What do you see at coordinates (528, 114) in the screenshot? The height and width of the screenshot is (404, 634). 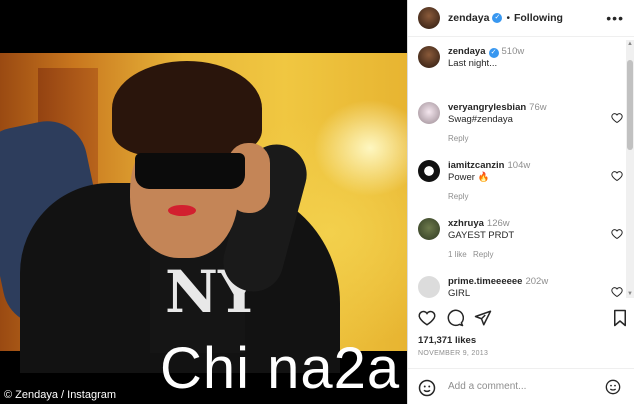 I see `comment-text: veryangrylesbian 76w Swag#zendaya` at bounding box center [528, 114].